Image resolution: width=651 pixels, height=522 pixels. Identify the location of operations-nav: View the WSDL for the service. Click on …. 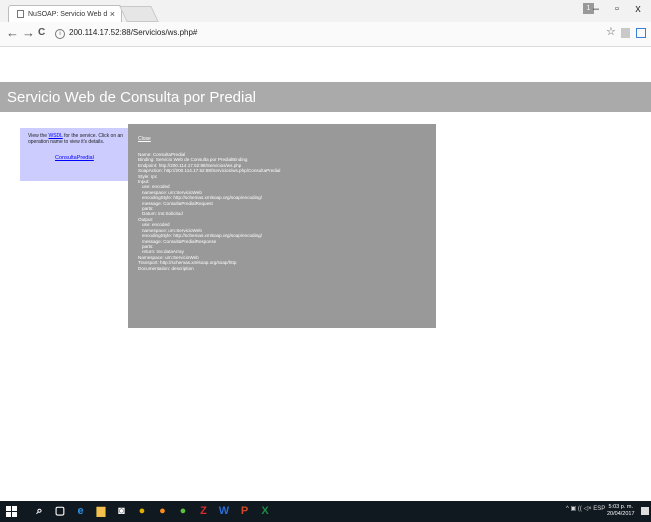
(76, 154).